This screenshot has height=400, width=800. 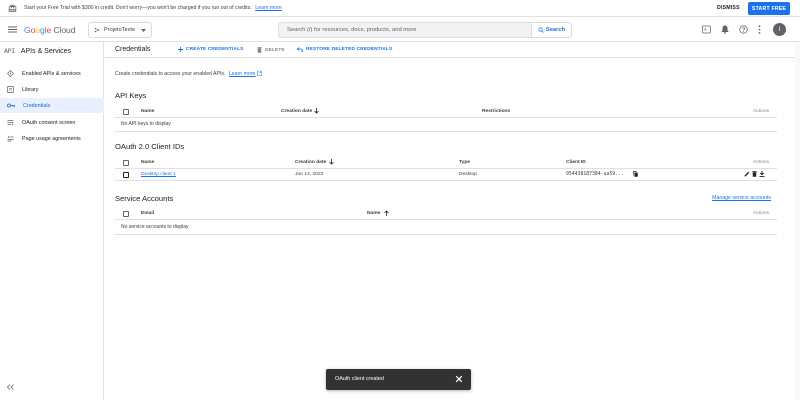 What do you see at coordinates (275, 50) in the screenshot?
I see `delete-label: DELETE` at bounding box center [275, 50].